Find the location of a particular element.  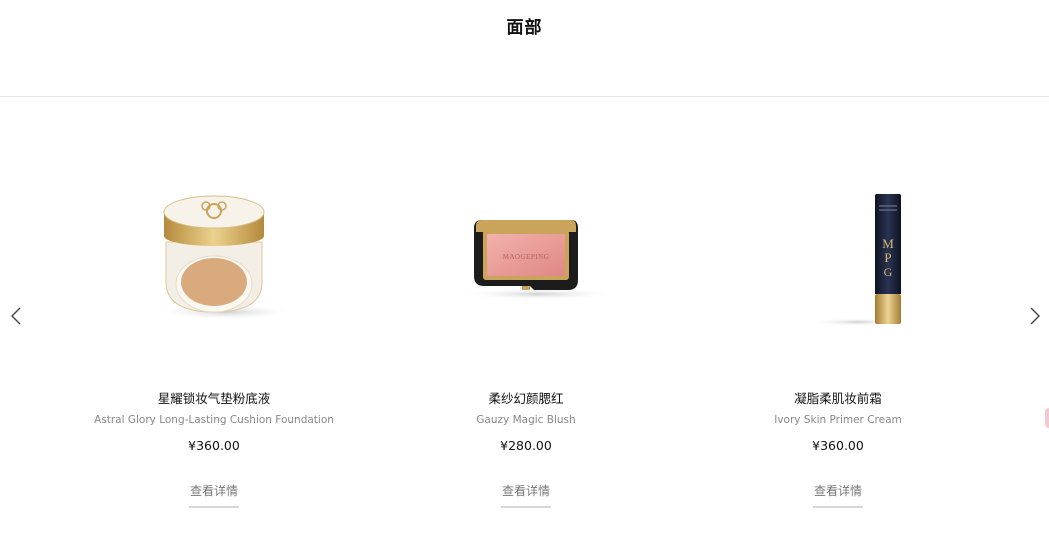

product-name-en: Gauzy Magic Blush is located at coordinates (526, 420).